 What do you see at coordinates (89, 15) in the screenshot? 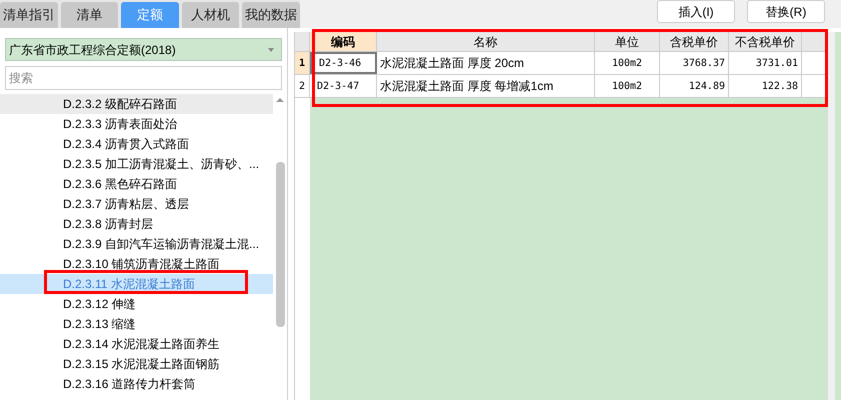
I see `tab: 清单` at bounding box center [89, 15].